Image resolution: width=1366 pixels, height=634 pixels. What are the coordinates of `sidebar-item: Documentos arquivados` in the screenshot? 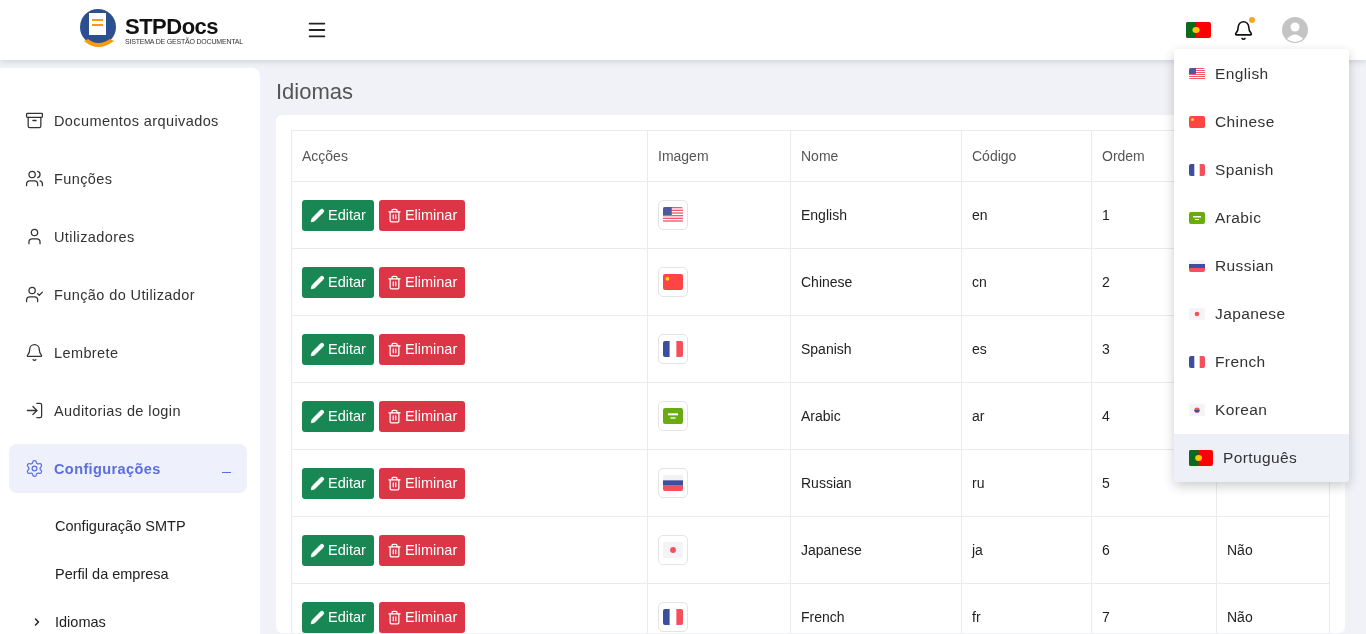 It's located at (128, 120).